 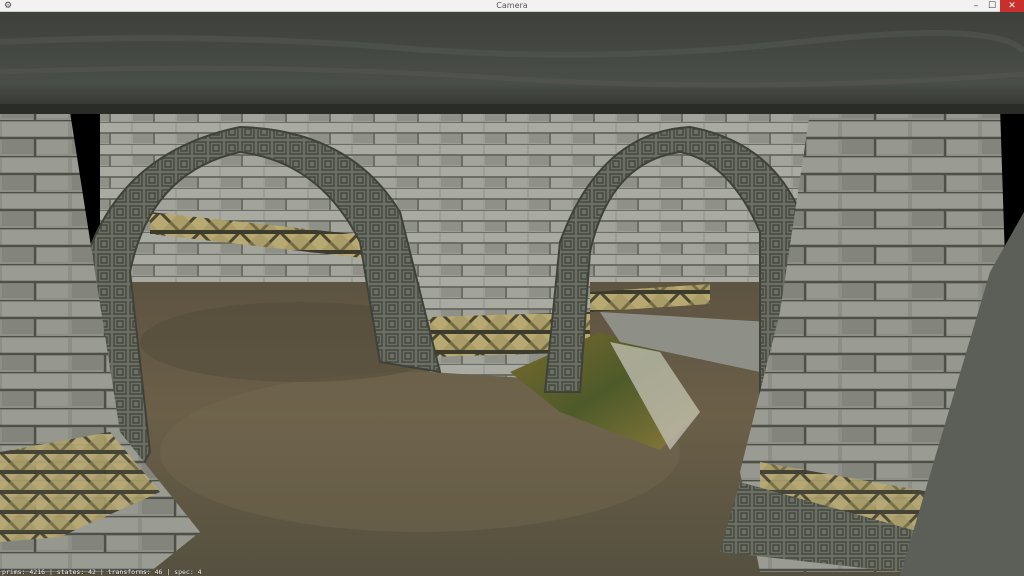 I want to click on window-title: Camera, so click(x=512, y=5).